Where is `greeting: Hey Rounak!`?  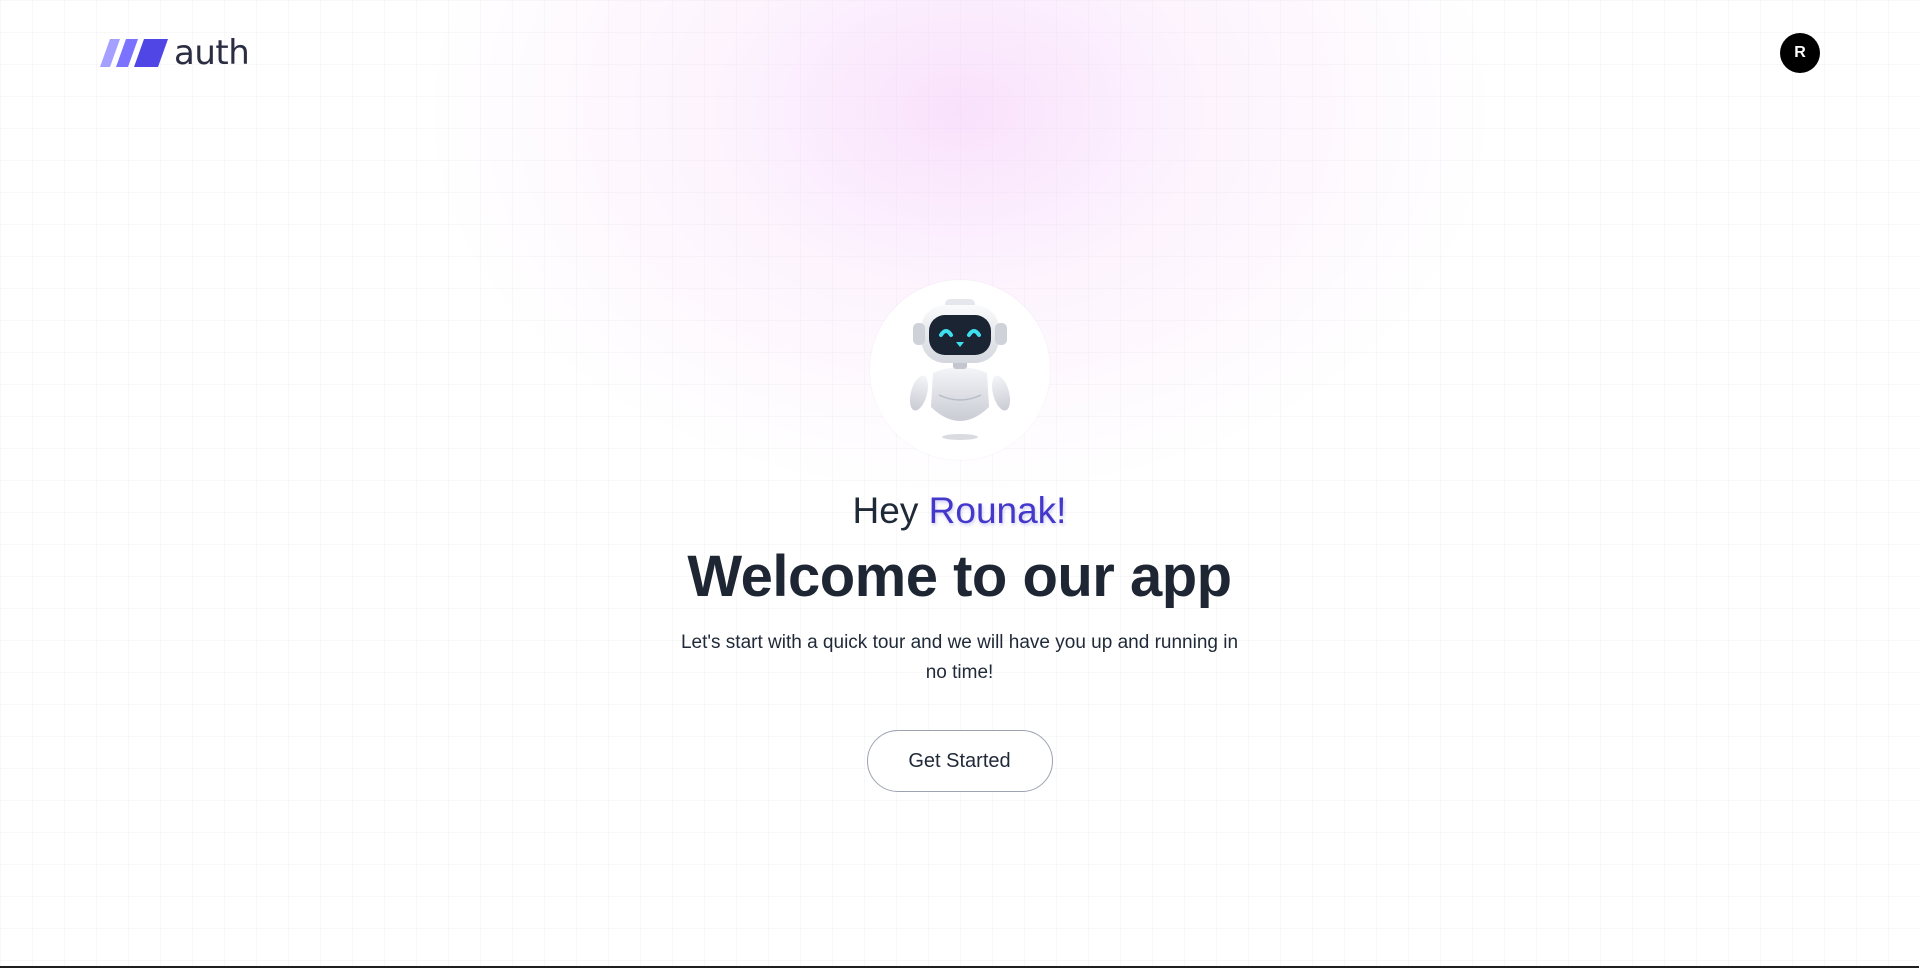
greeting: Hey Rounak! is located at coordinates (960, 511).